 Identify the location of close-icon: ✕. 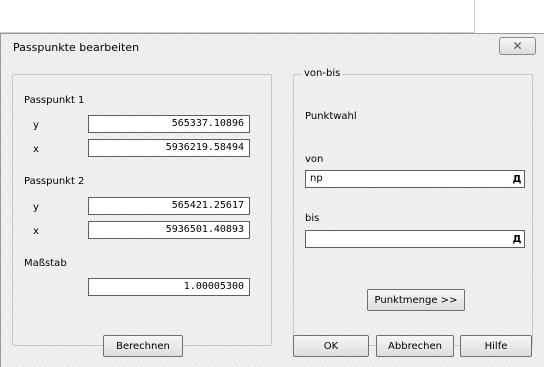
(517, 46).